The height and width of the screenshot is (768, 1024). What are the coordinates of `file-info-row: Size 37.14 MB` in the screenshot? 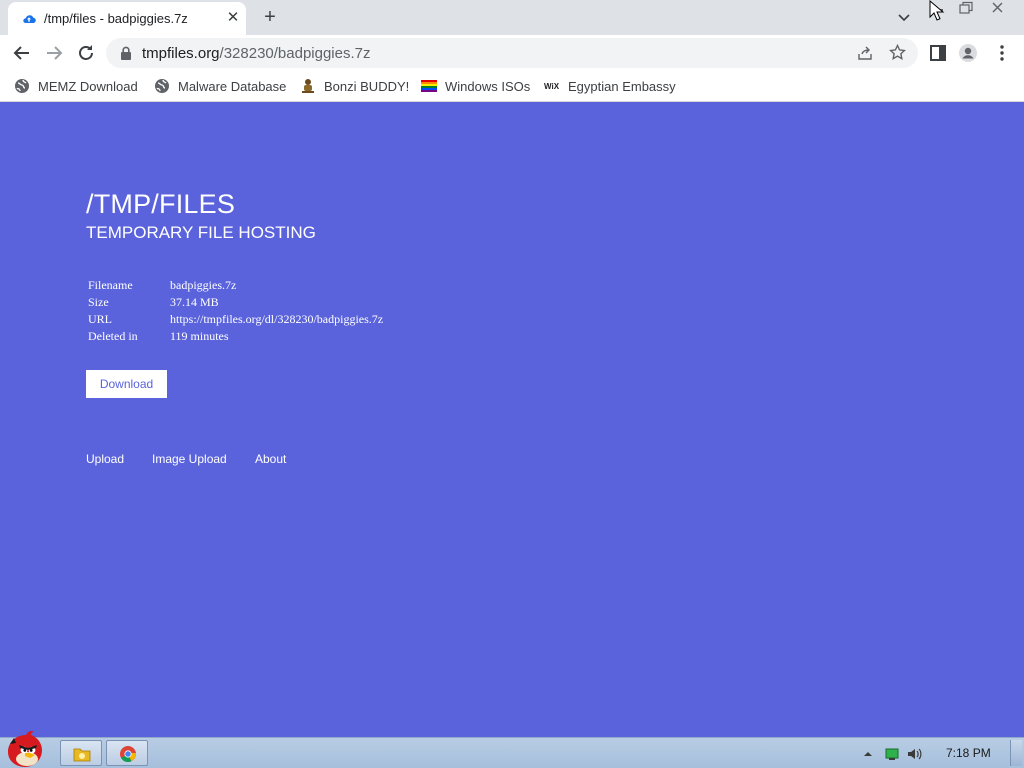 It's located at (235, 302).